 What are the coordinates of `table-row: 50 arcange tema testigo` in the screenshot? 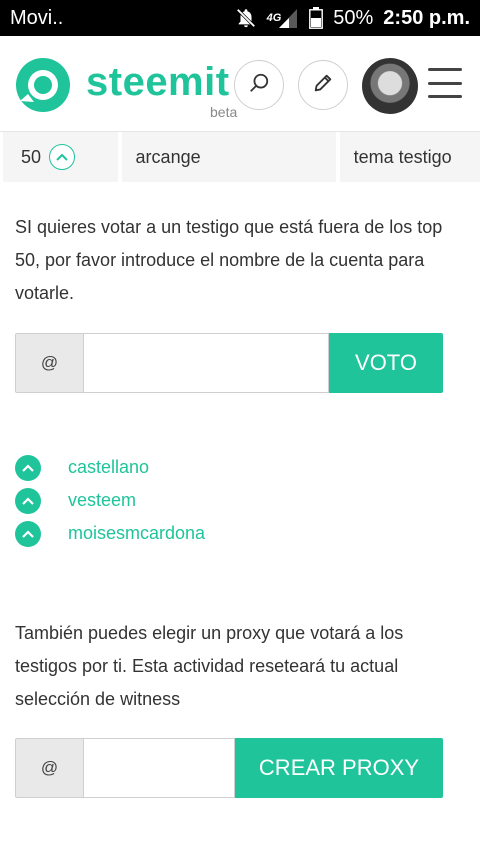 It's located at (240, 158).